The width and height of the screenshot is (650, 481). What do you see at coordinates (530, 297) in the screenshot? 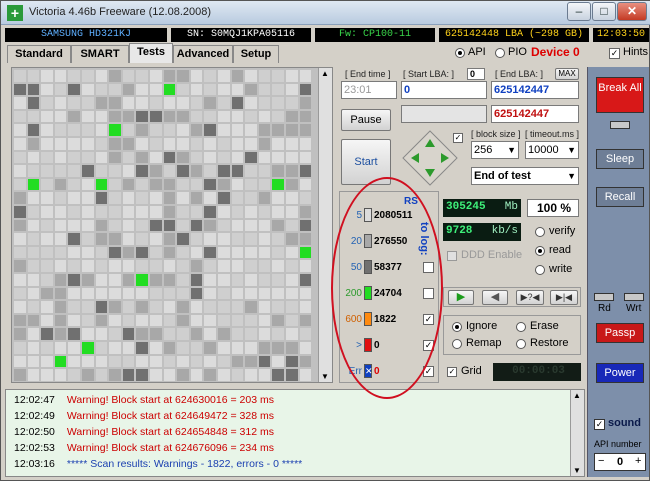
I see `skip-icon: ▶?◀` at bounding box center [530, 297].